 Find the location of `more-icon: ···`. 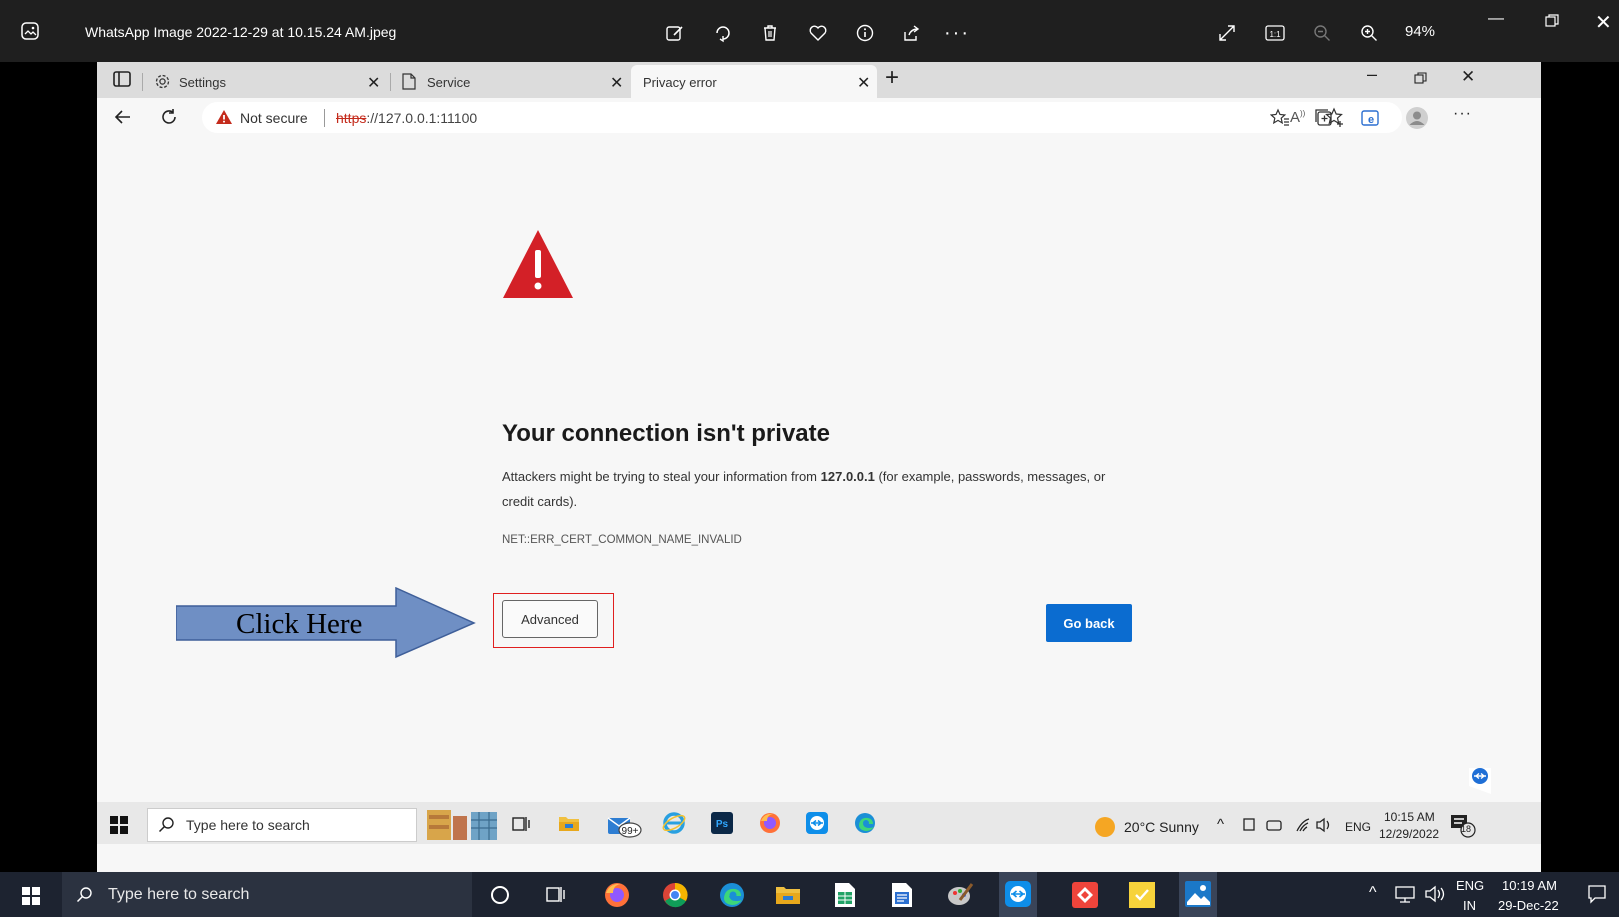

more-icon: ··· is located at coordinates (957, 33).